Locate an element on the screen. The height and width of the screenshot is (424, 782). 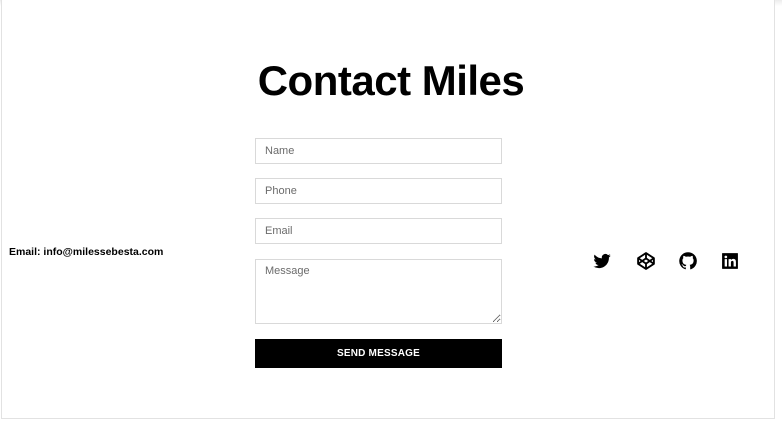
name-input is located at coordinates (378, 151).